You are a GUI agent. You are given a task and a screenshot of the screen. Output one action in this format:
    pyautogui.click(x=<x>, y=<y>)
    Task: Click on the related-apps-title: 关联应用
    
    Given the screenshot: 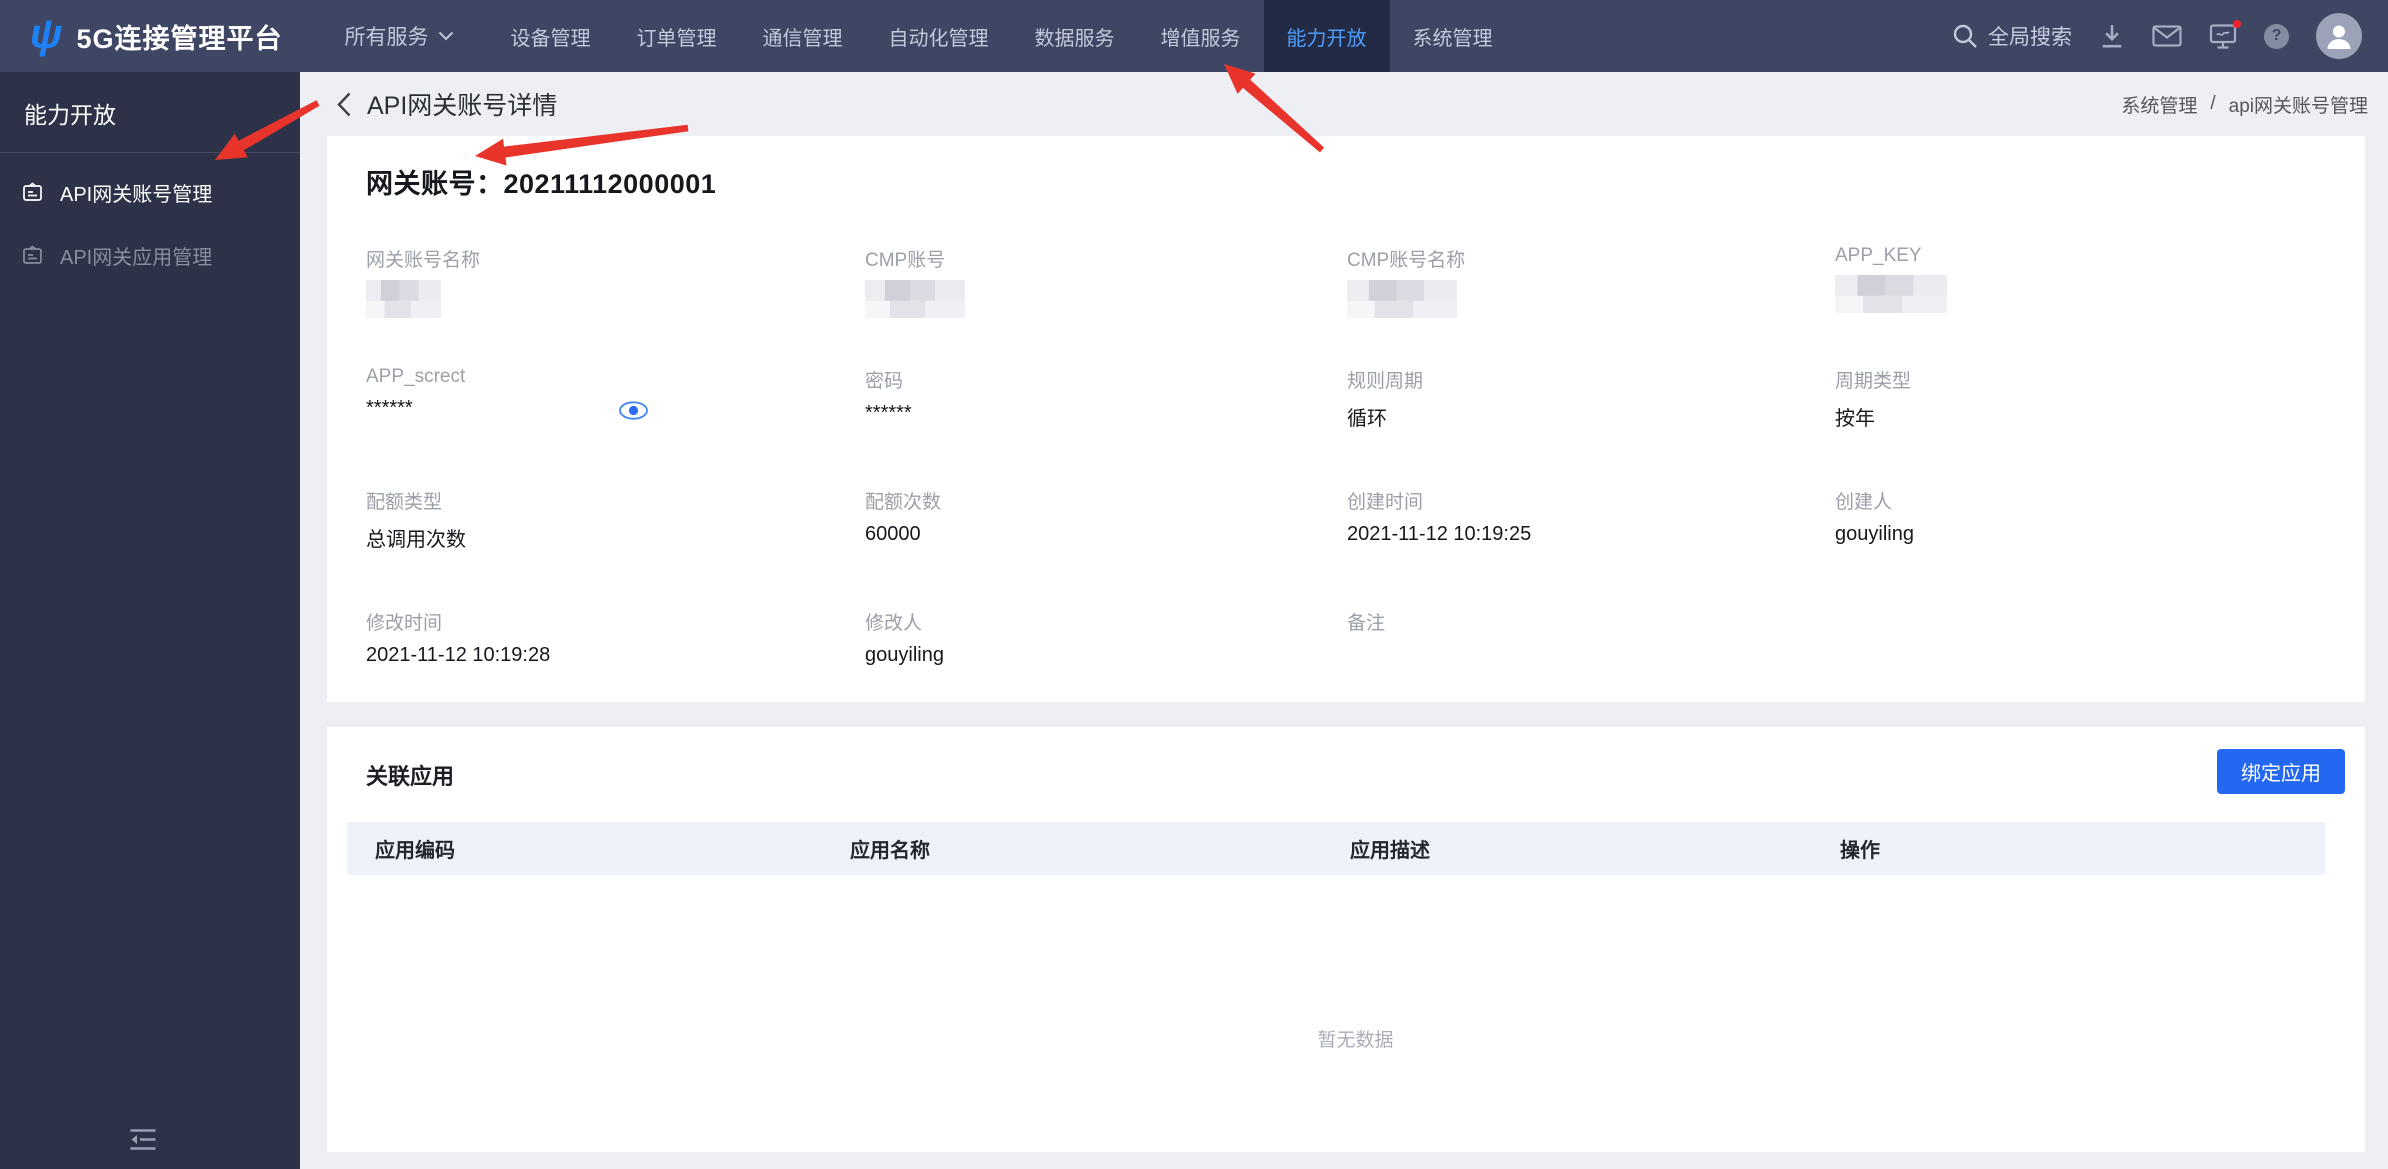 What is the action you would take?
    pyautogui.click(x=410, y=776)
    